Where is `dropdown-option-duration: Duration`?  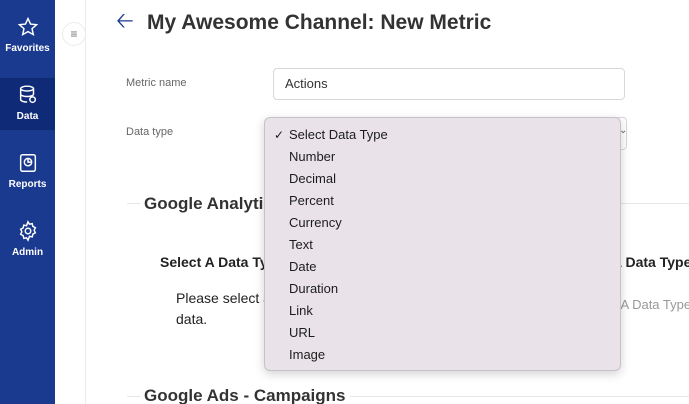 dropdown-option-duration: Duration is located at coordinates (442, 289).